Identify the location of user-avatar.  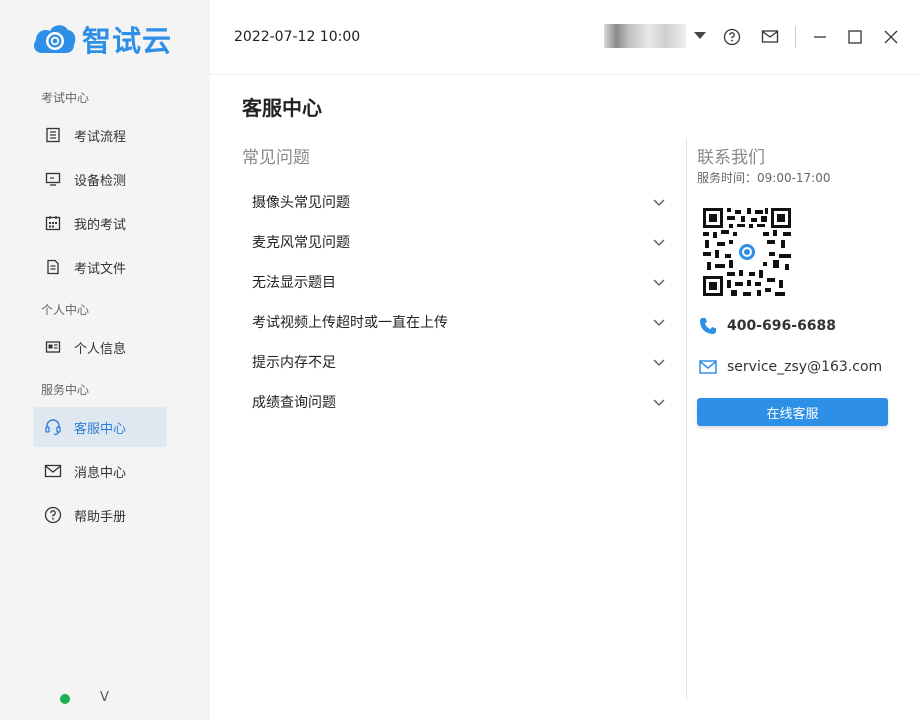
(645, 36).